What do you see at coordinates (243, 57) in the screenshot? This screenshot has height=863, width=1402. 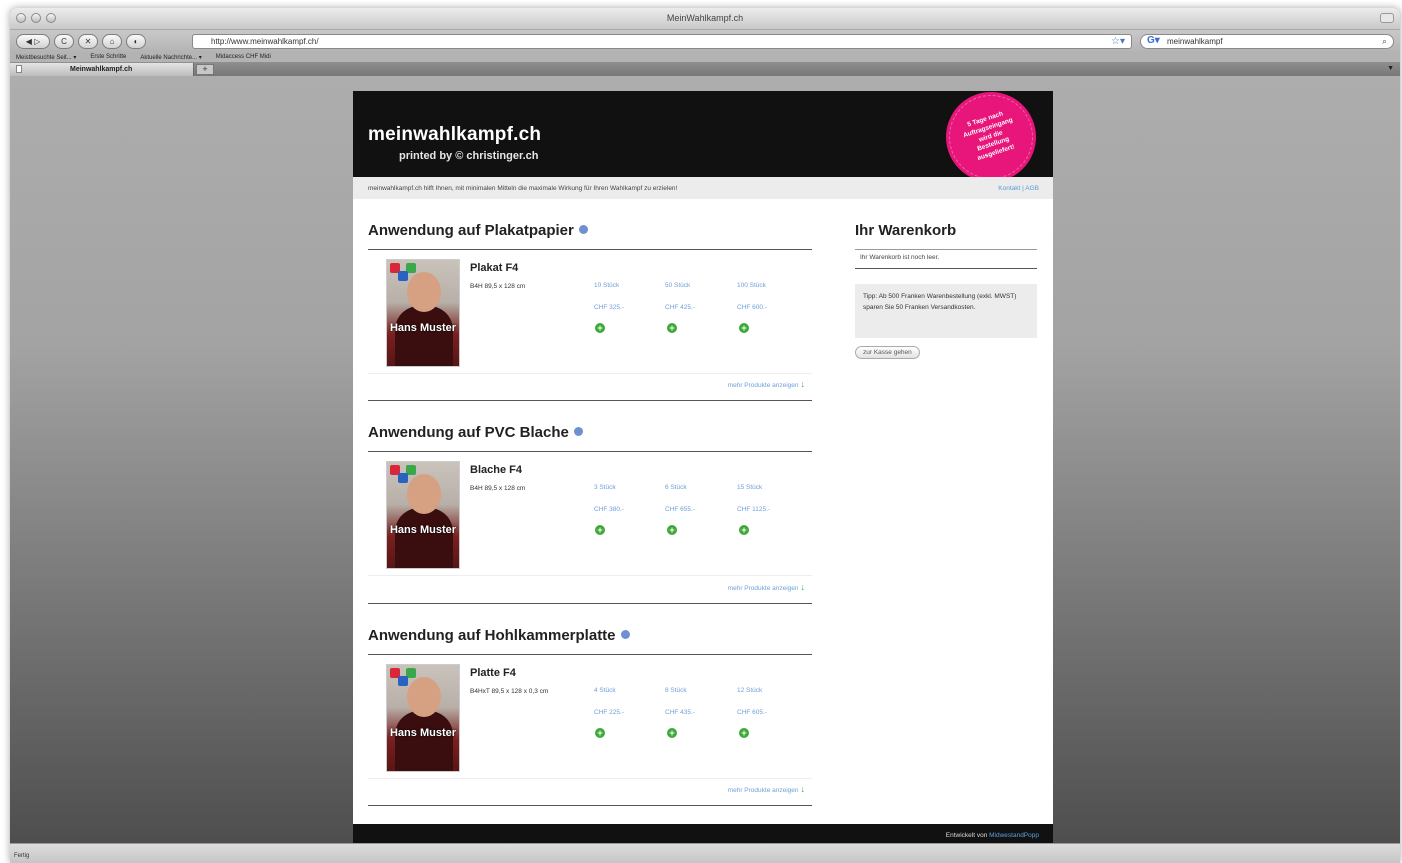 I see `bookmark-item: Midaccess CHF Midi` at bounding box center [243, 57].